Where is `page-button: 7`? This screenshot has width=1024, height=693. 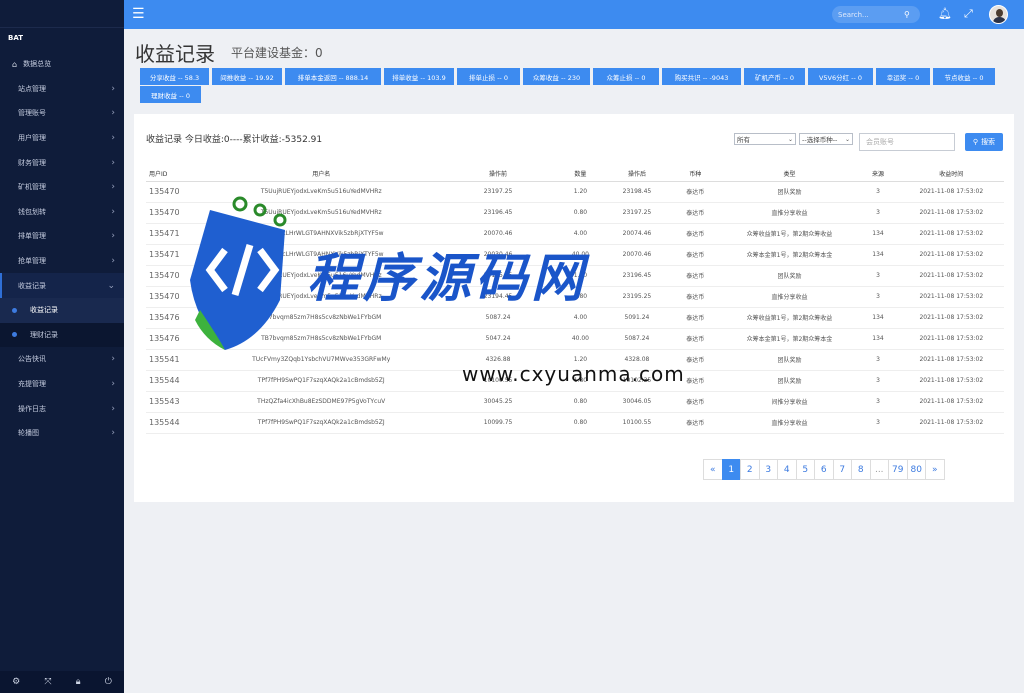
page-button: 7 is located at coordinates (842, 469).